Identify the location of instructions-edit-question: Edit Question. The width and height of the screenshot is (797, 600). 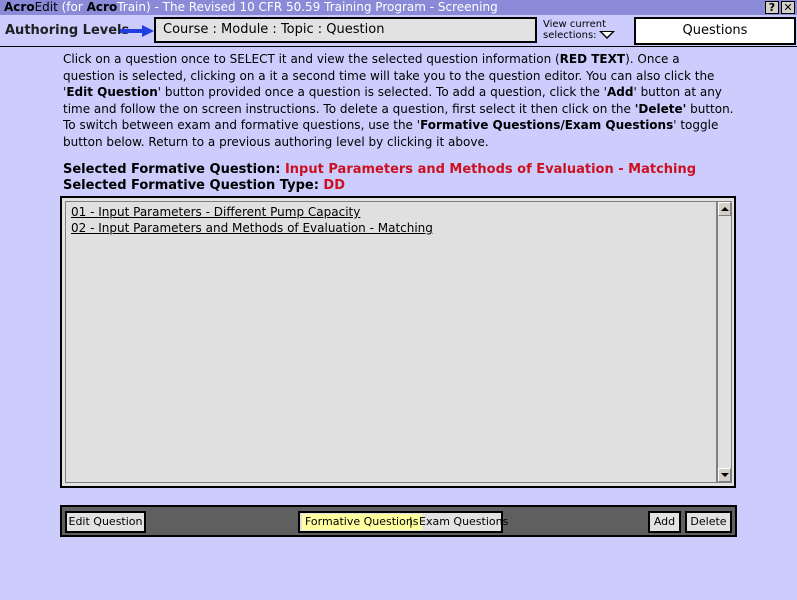
(112, 92).